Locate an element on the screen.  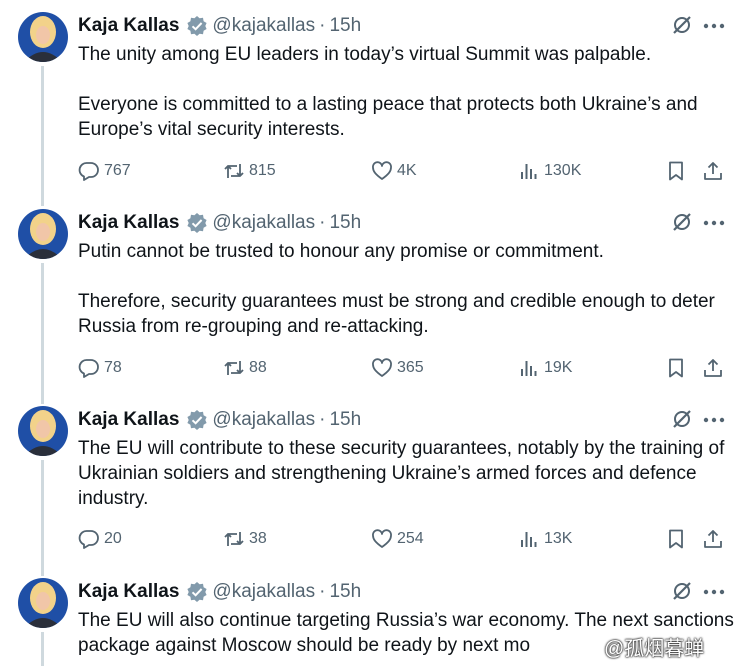
retweet-button: 815 is located at coordinates (249, 171).